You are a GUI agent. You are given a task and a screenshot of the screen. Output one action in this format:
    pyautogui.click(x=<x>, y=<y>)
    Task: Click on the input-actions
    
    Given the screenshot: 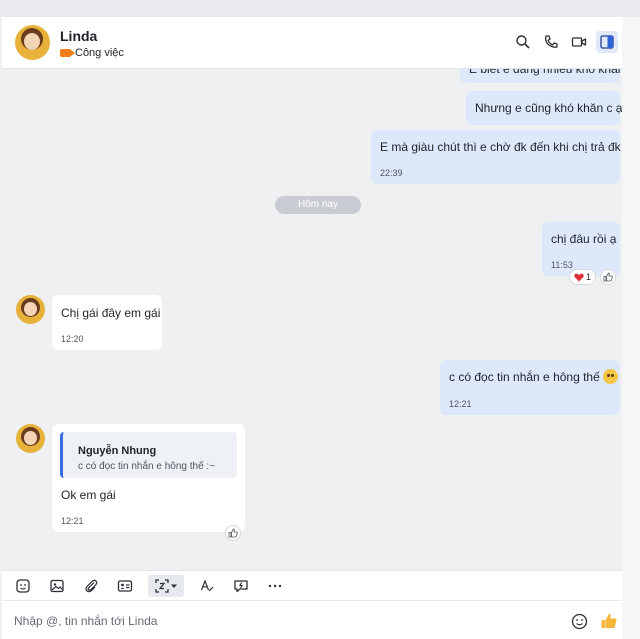 What is the action you would take?
    pyautogui.click(x=594, y=621)
    